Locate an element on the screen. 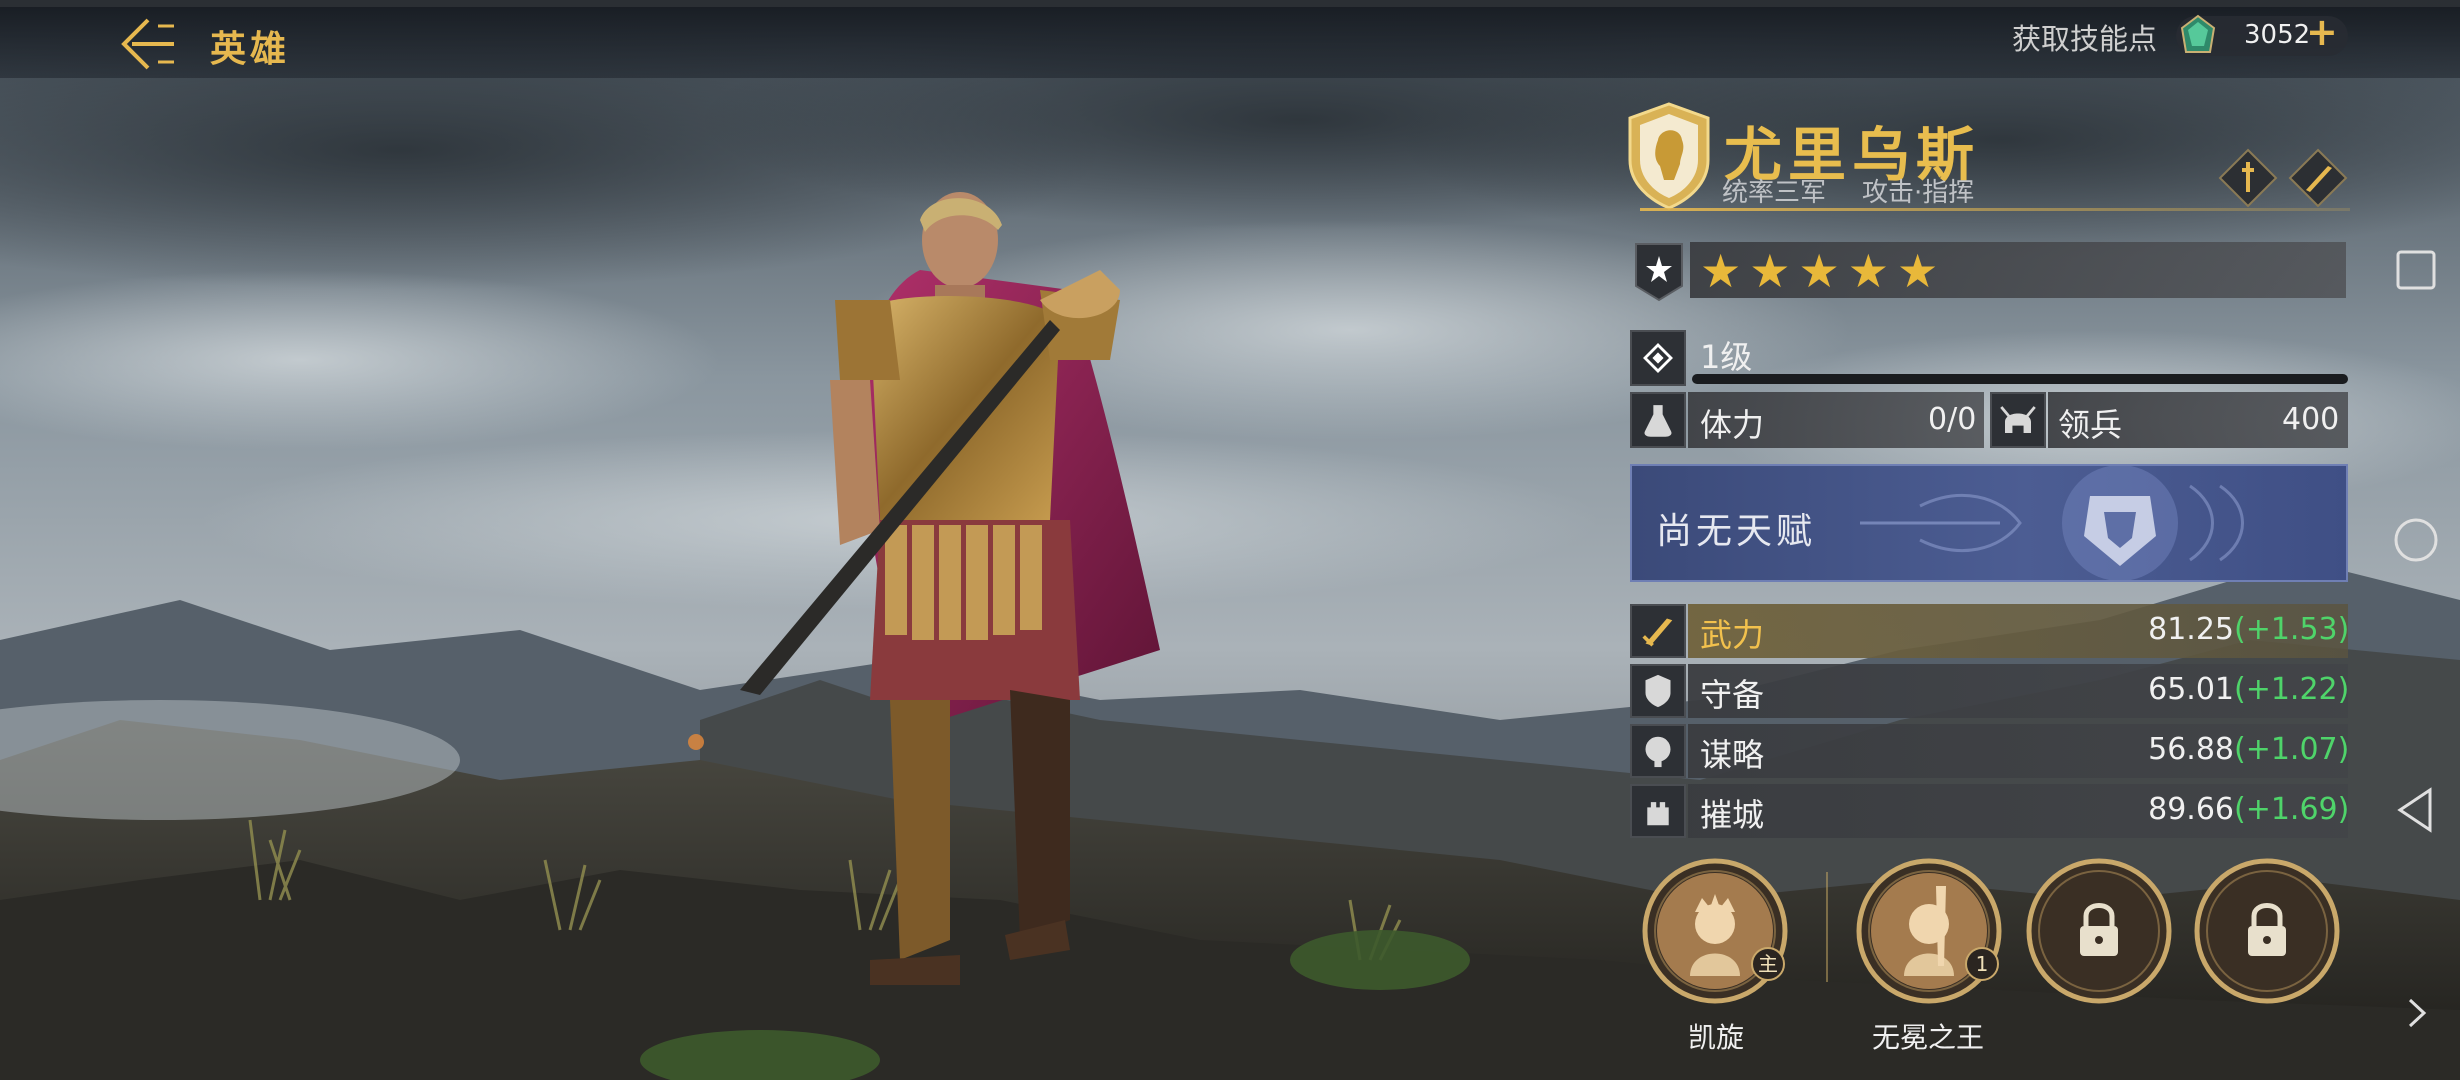  brain-icon is located at coordinates (1658, 751).